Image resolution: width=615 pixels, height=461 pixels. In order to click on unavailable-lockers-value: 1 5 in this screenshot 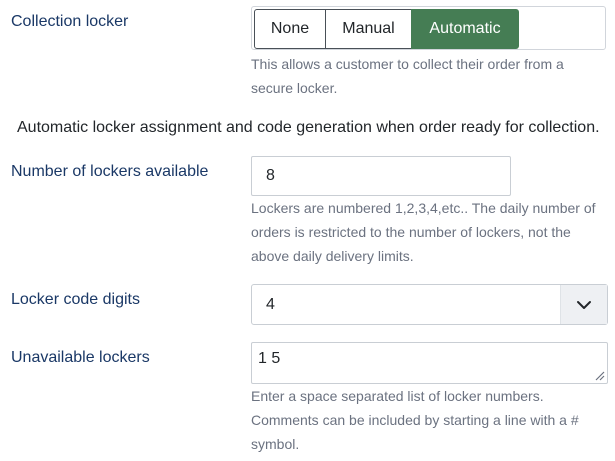, I will do `click(269, 358)`.